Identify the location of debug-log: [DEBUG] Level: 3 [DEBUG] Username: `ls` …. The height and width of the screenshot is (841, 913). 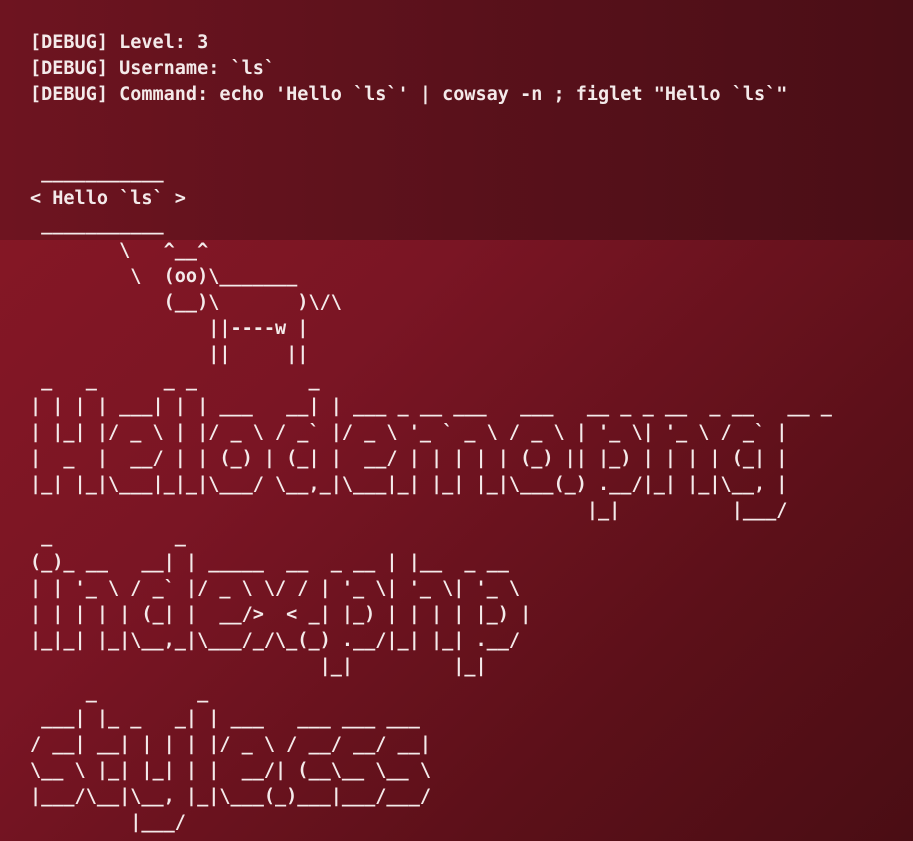
(465, 69).